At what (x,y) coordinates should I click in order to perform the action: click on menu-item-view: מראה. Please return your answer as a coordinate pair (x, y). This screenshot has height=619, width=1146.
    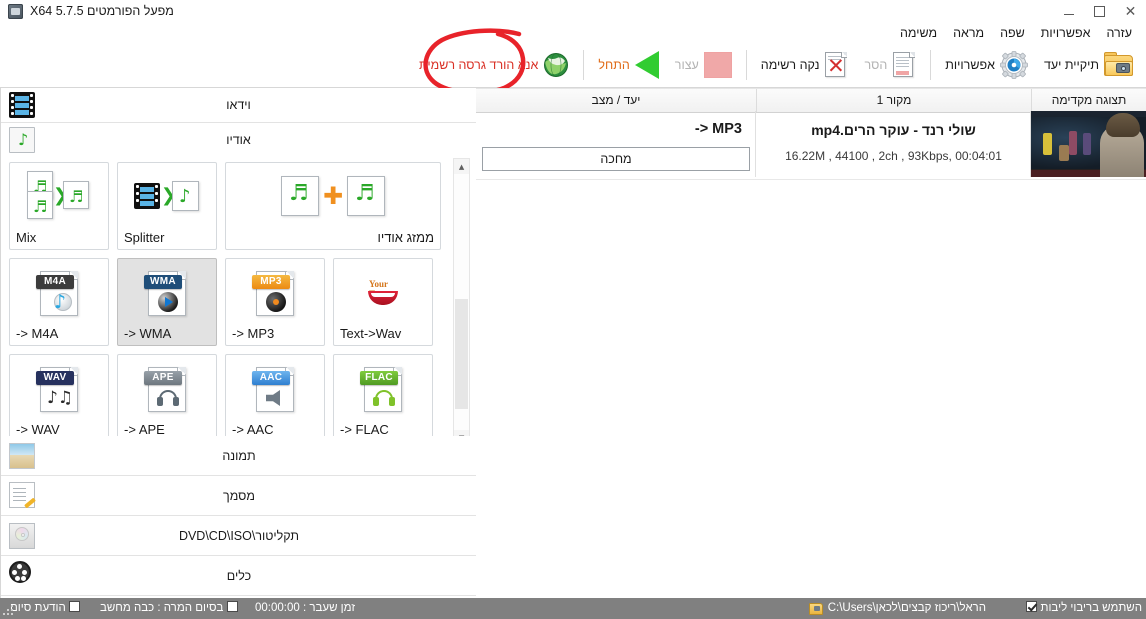
    Looking at the image, I should click on (968, 33).